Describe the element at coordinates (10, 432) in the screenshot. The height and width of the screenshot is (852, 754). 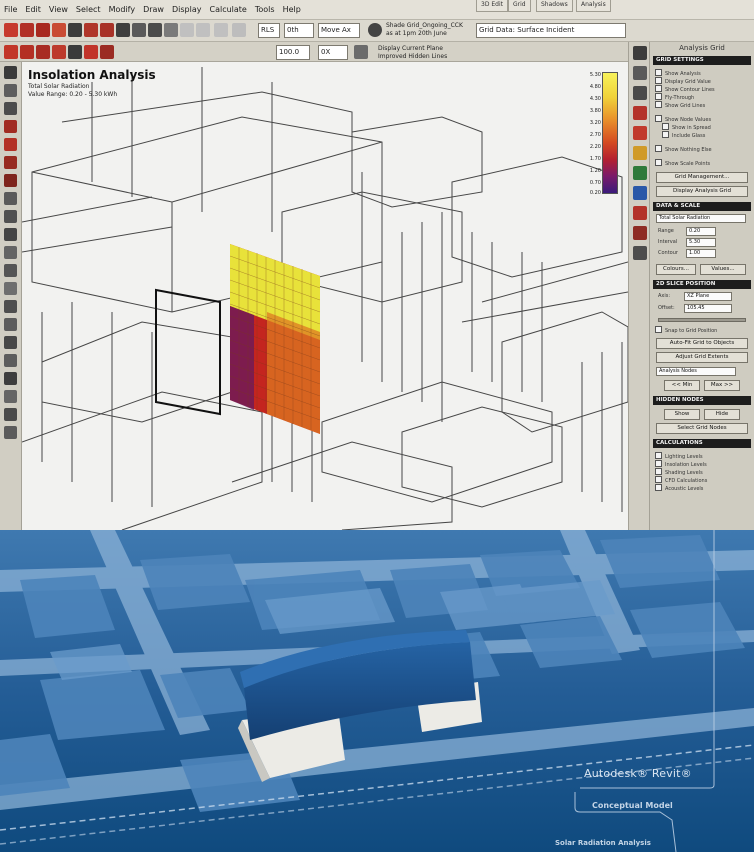
I see `layers-icon` at that location.